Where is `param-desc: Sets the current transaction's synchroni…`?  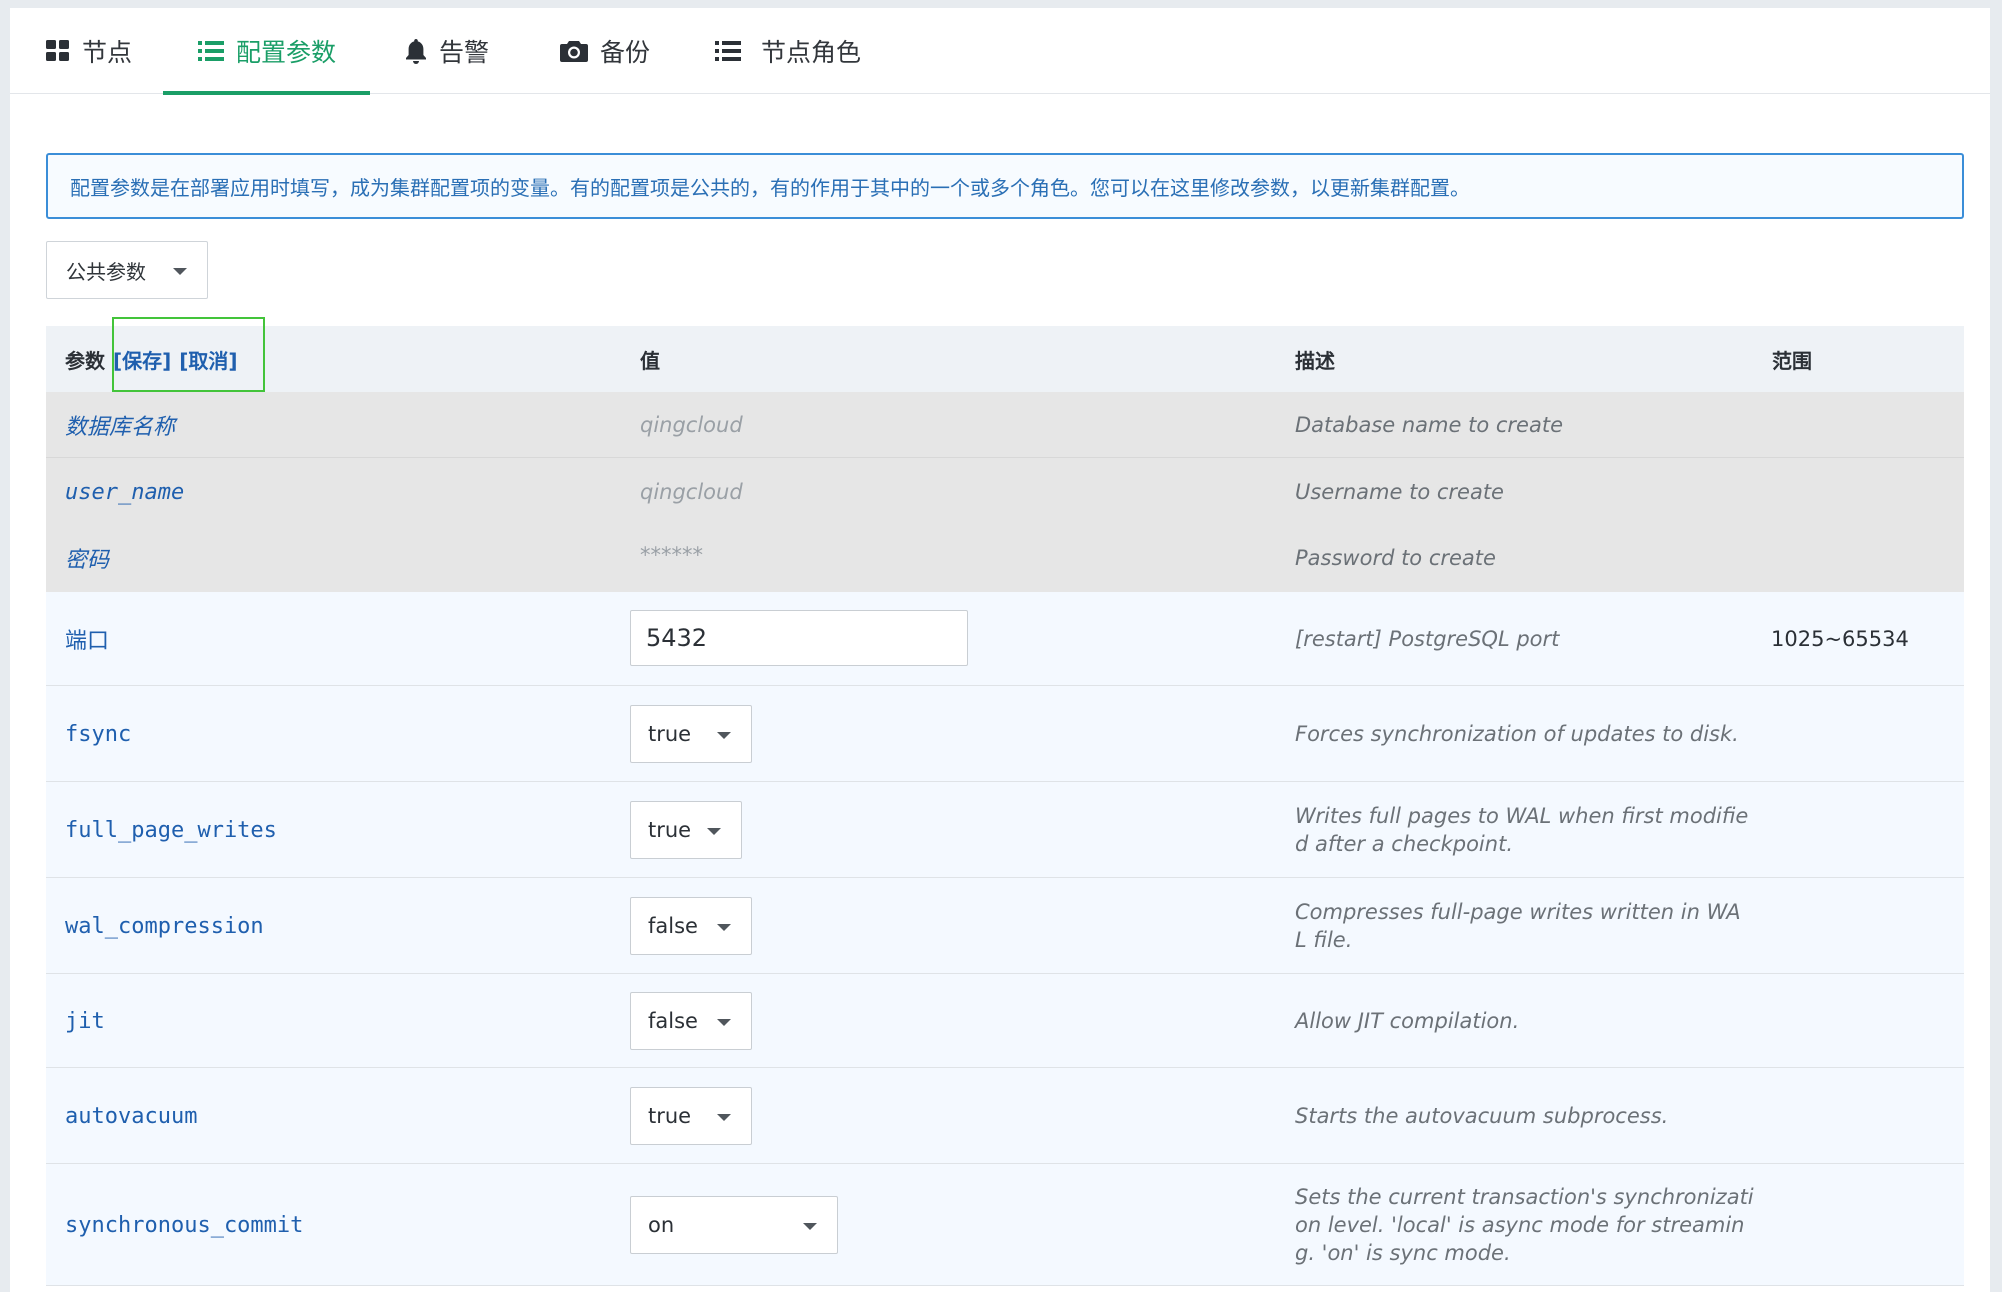 param-desc: Sets the current transaction's synchroni… is located at coordinates (1530, 1225).